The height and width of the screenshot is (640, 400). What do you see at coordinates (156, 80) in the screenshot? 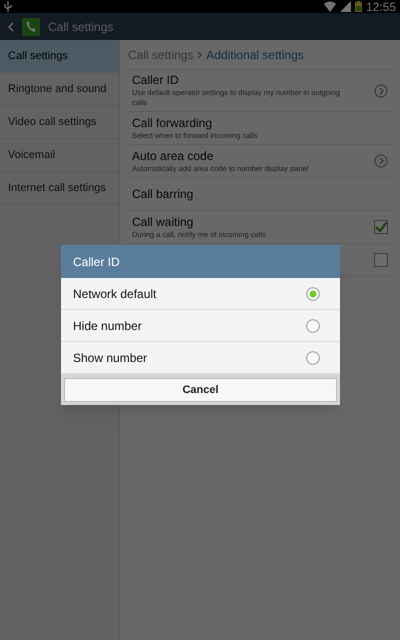
I see `setting-title: Caller ID` at bounding box center [156, 80].